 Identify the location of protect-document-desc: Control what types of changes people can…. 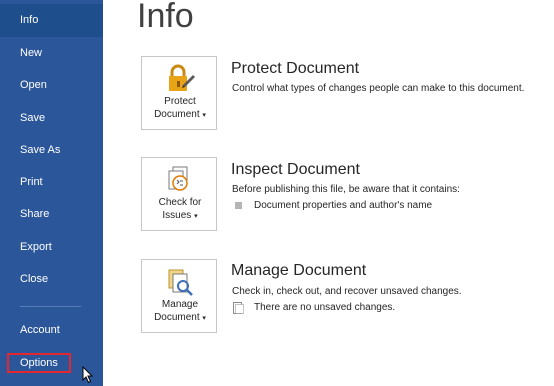
(378, 88).